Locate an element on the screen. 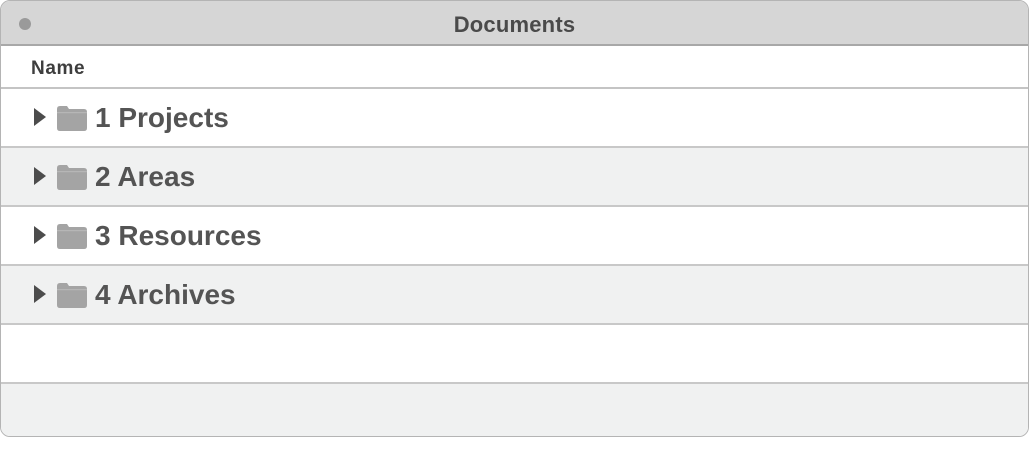  list-item-projects: 1 Projects is located at coordinates (514, 118).